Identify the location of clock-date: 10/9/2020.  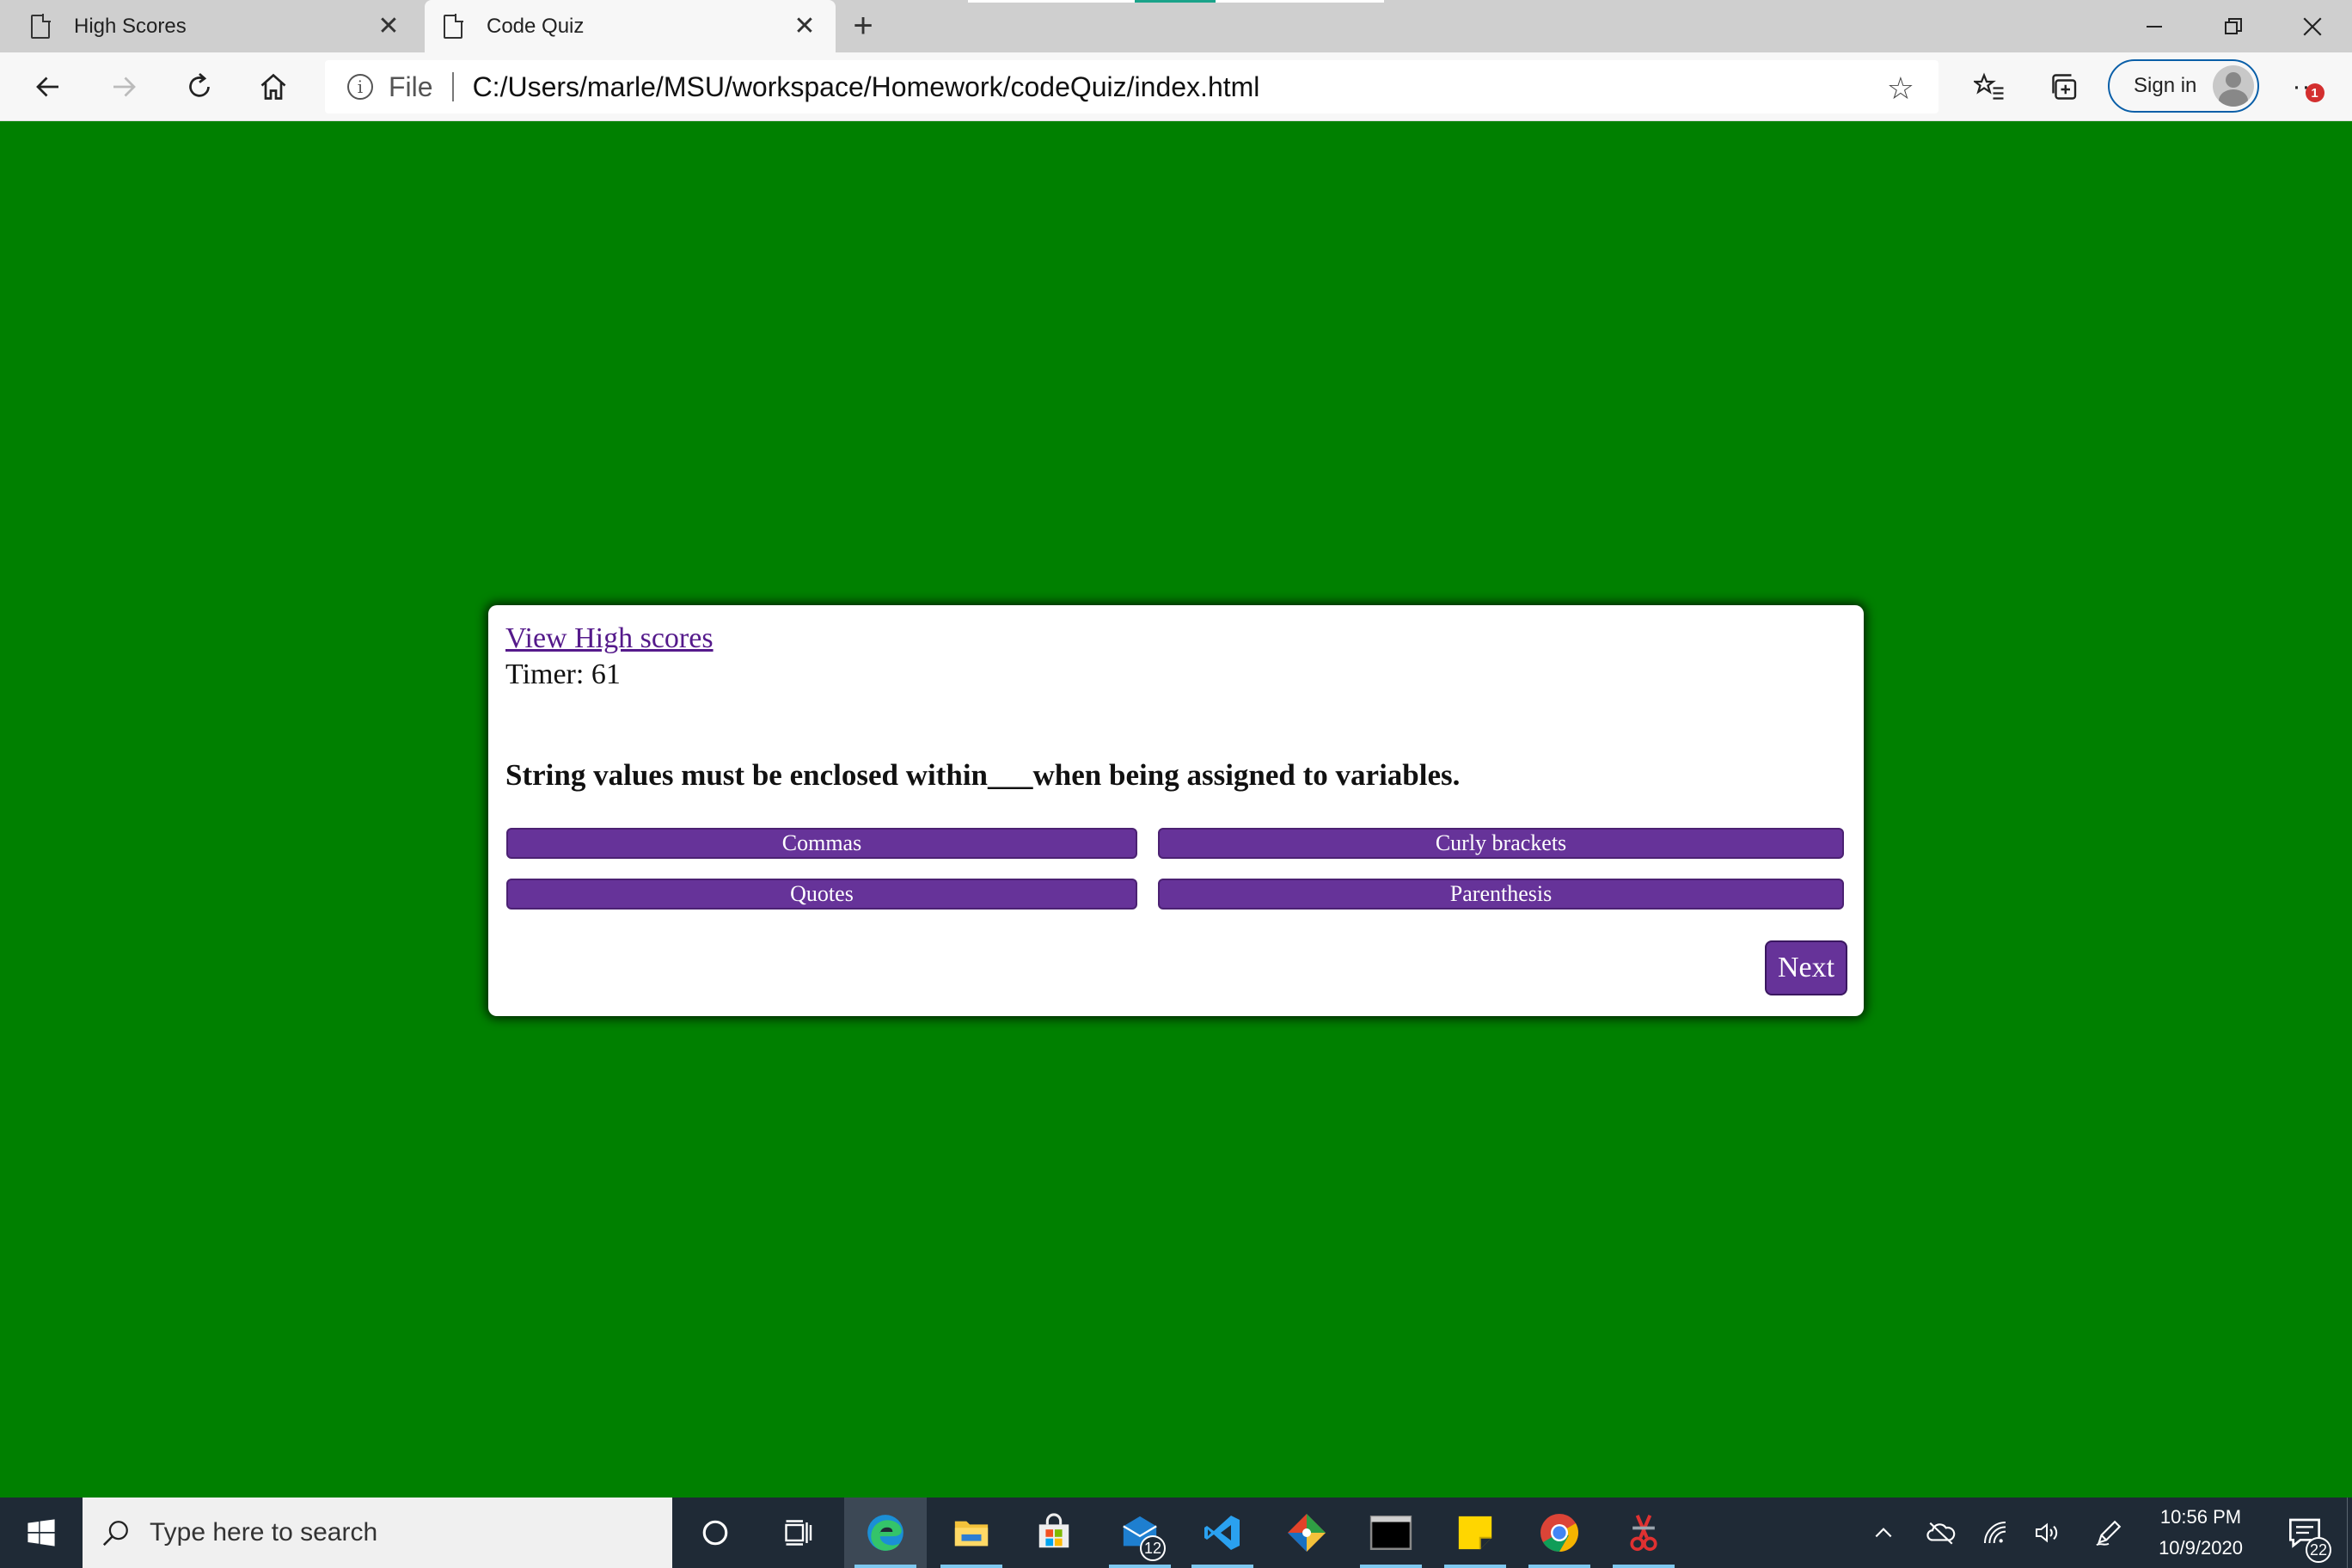
(2201, 1548).